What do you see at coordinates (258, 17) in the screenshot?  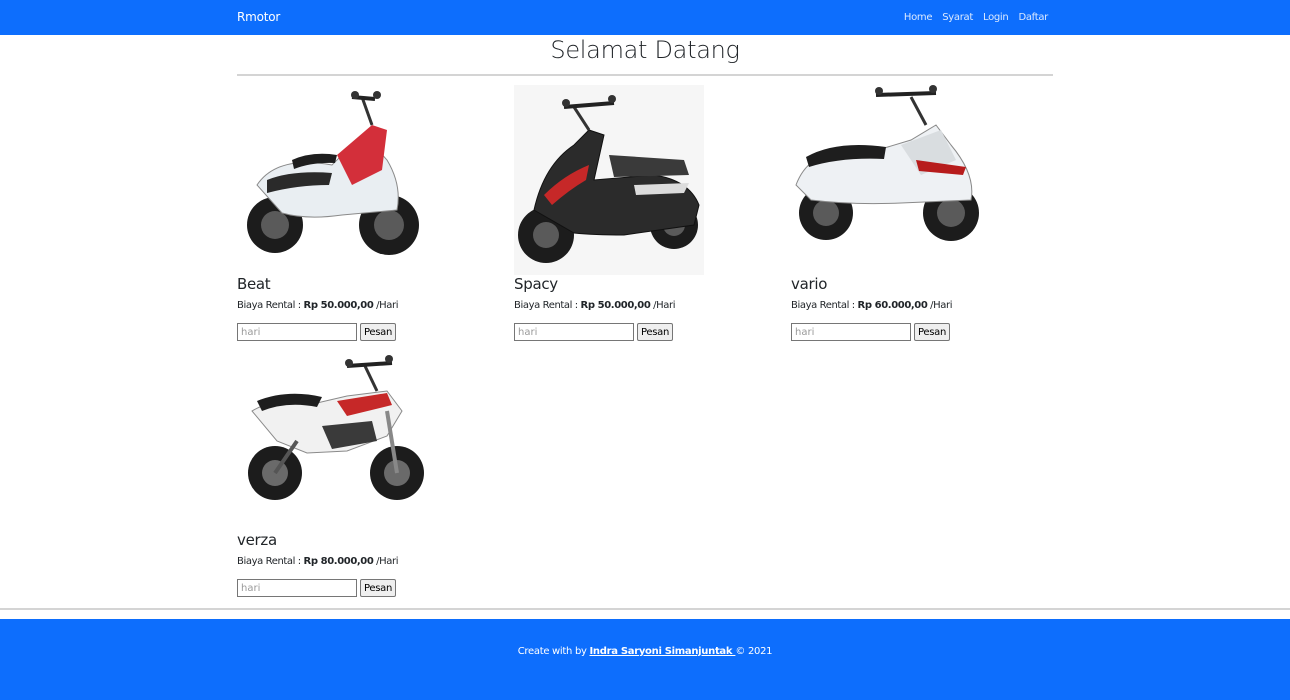 I see `brand-link: Rmotor` at bounding box center [258, 17].